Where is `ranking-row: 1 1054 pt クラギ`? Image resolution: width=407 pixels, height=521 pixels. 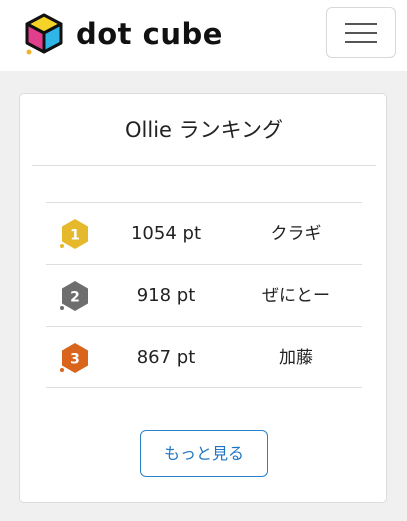
ranking-row: 1 1054 pt クラギ is located at coordinates (204, 233).